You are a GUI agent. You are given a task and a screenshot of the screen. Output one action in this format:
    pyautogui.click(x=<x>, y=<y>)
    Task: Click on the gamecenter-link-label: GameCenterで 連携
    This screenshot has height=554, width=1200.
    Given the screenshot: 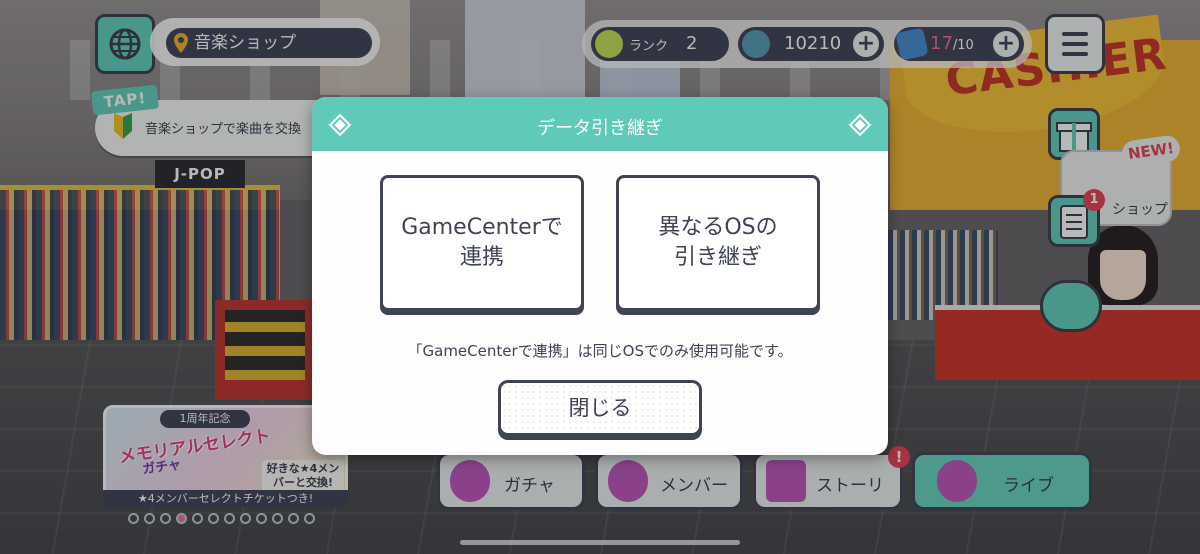 What is the action you would take?
    pyautogui.click(x=482, y=242)
    